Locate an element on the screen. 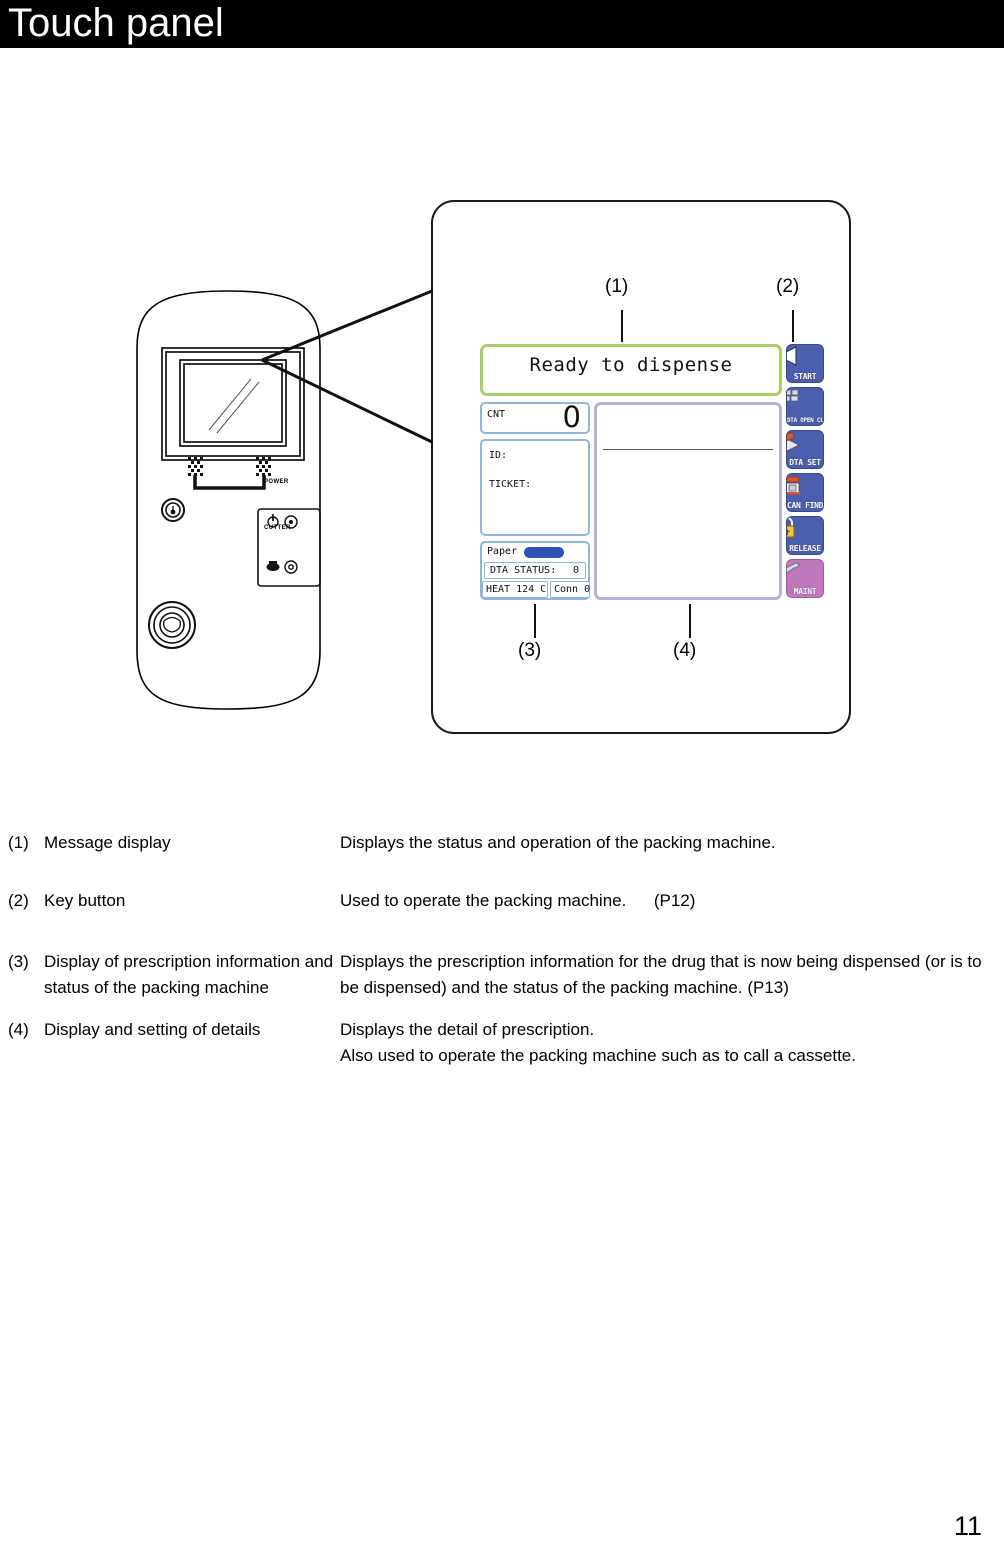 This screenshot has width=1004, height=1551. wrench-icon is located at coordinates (793, 568).